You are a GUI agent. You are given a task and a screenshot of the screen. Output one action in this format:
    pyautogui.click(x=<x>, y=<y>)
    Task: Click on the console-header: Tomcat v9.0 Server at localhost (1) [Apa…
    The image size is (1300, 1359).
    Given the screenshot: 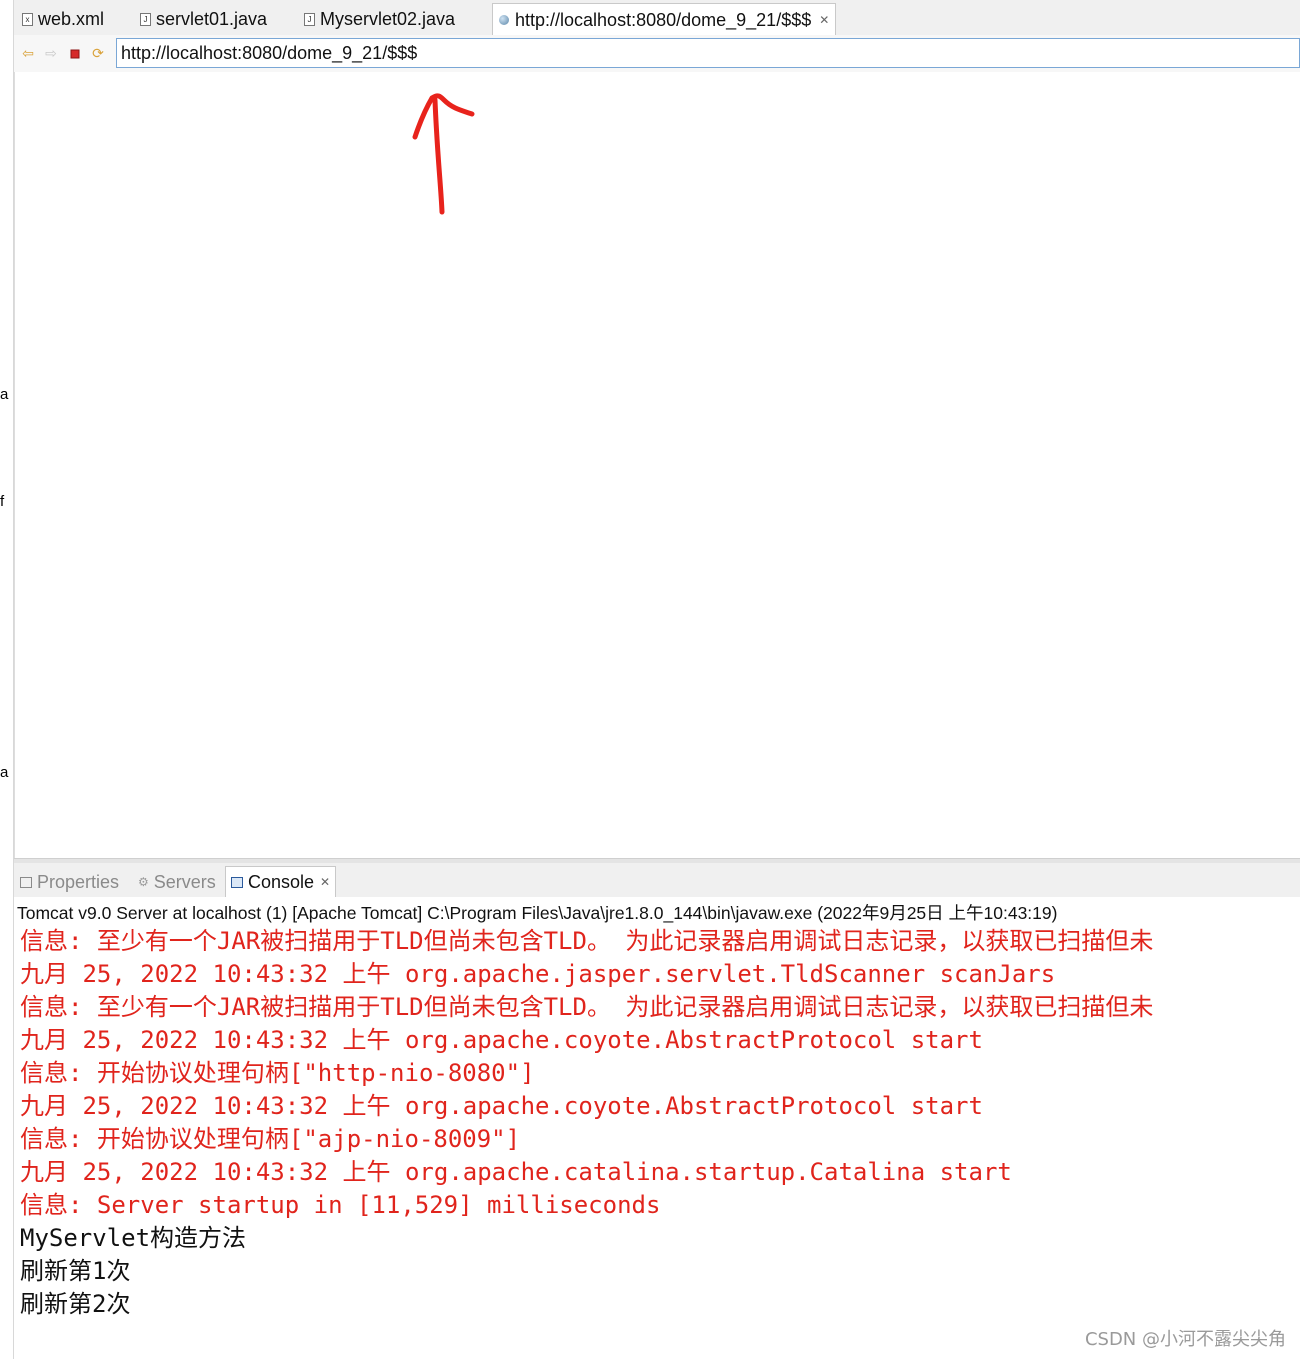 What is the action you would take?
    pyautogui.click(x=537, y=913)
    